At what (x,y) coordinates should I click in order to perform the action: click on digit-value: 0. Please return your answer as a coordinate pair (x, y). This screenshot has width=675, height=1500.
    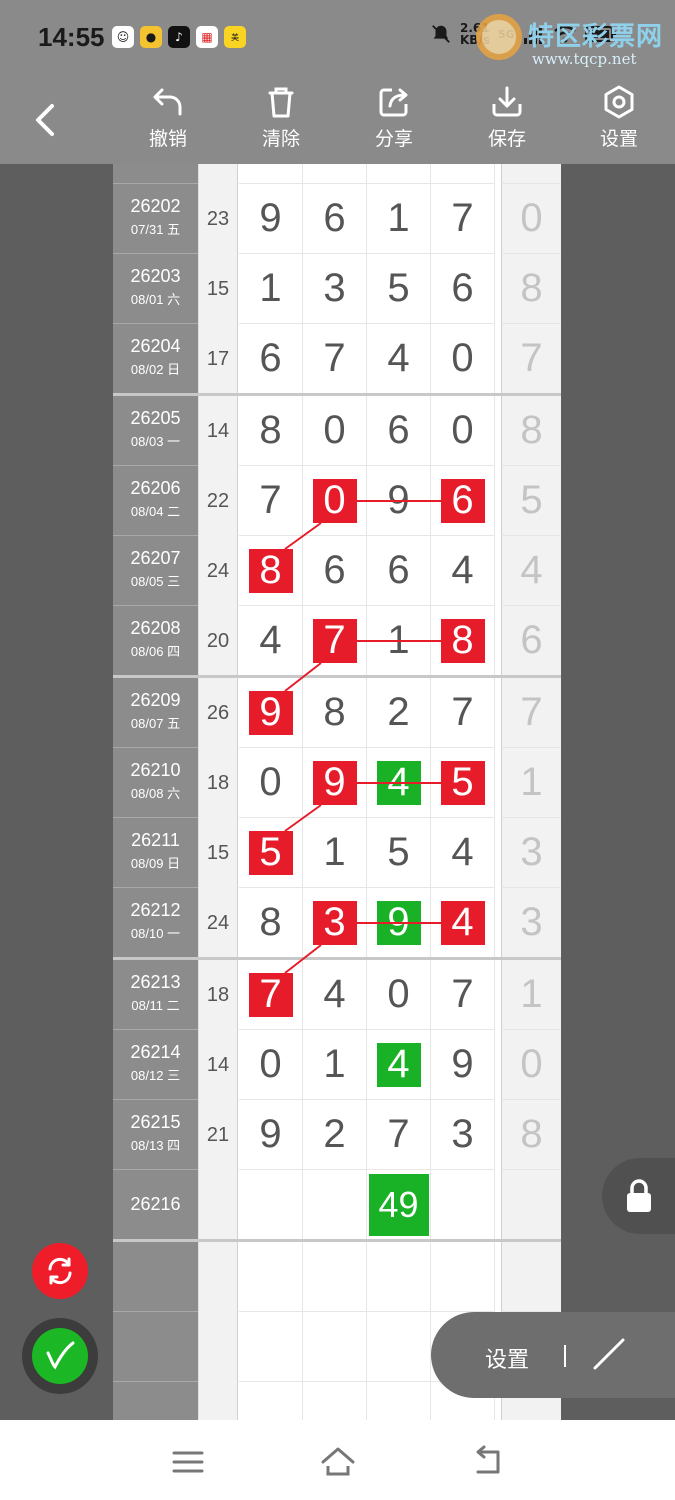
    Looking at the image, I should click on (462, 358).